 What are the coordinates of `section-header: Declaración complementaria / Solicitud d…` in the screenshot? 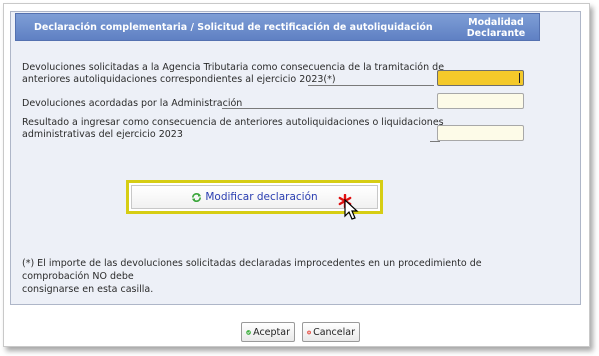 It's located at (277, 27).